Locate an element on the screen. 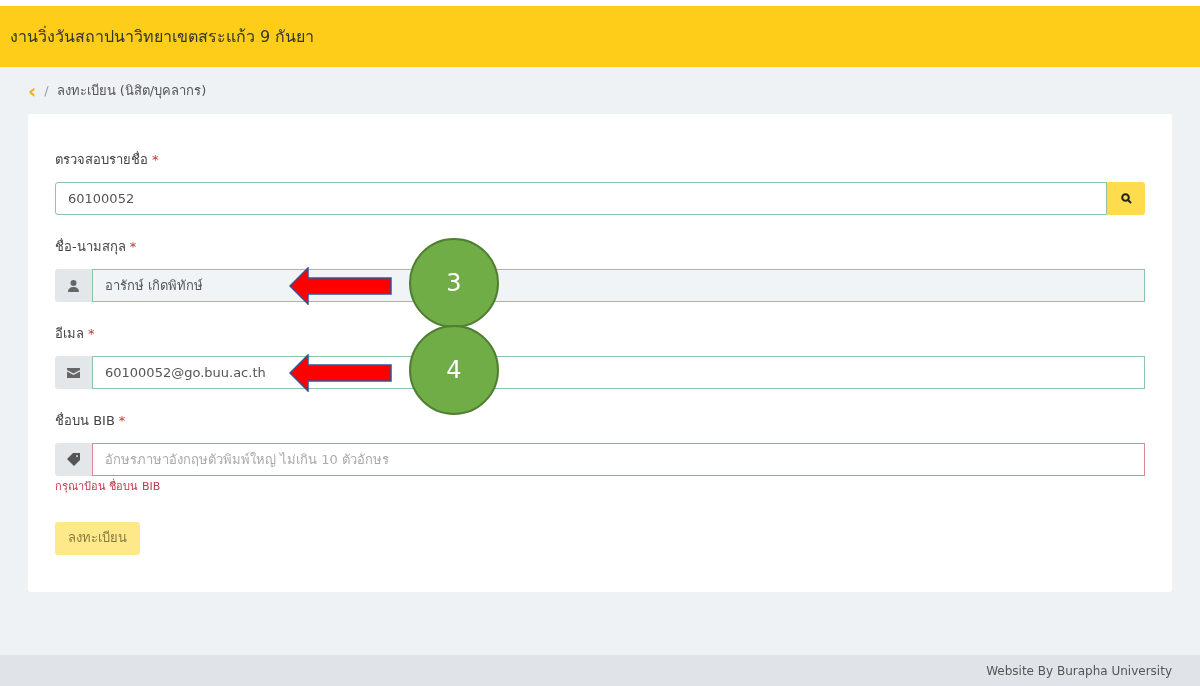 The image size is (1200, 686). search-button is located at coordinates (1126, 198).